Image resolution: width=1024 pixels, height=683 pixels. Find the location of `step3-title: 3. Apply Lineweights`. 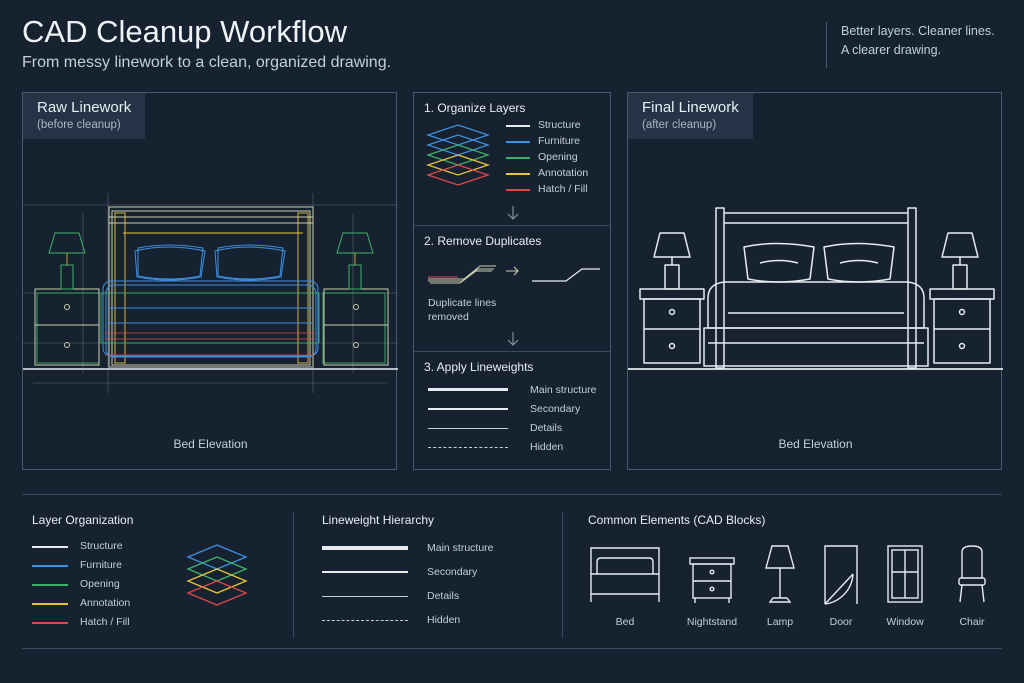

step3-title: 3. Apply Lineweights is located at coordinates (479, 367).